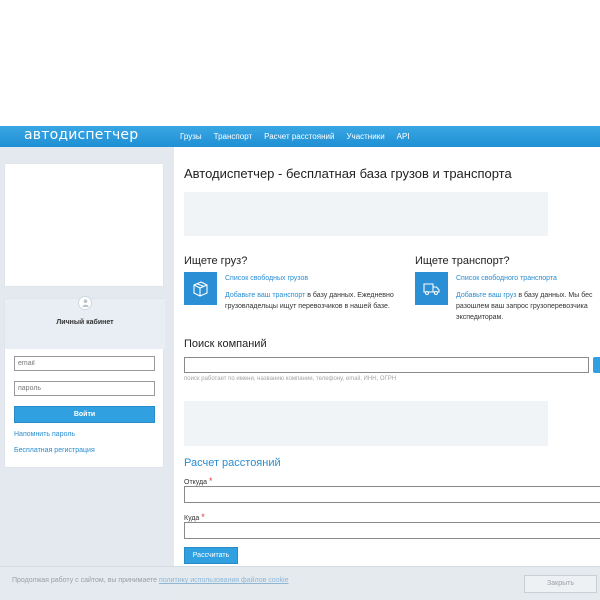 This screenshot has width=600, height=600. I want to click on from-label-text: Откуда, so click(196, 482).